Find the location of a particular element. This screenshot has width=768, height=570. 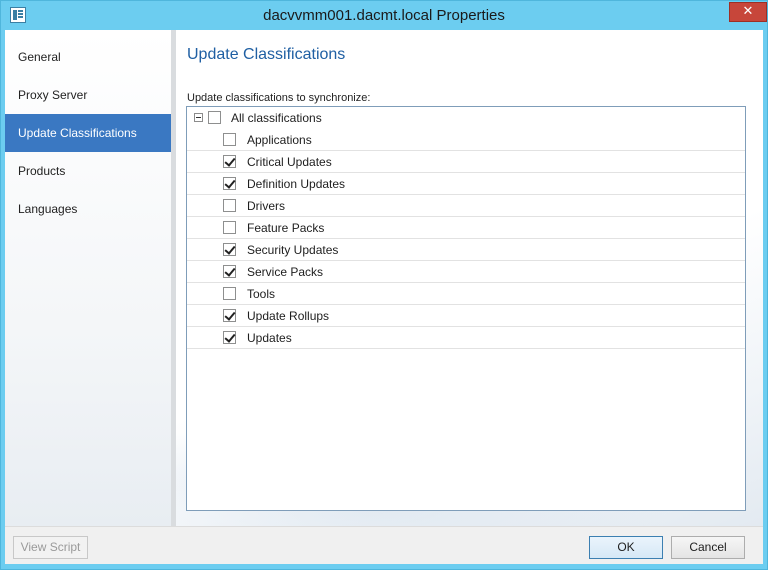

classification-label: Update Rollups is located at coordinates (288, 316).